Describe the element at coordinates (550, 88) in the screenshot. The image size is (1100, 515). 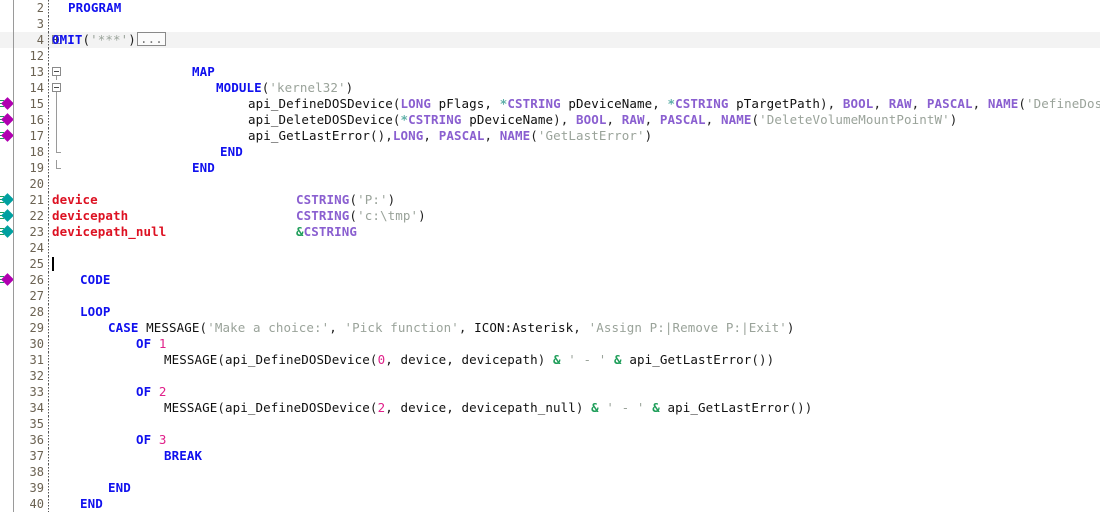
I see `code-line-row: 14 MODULE('kernel32')` at that location.